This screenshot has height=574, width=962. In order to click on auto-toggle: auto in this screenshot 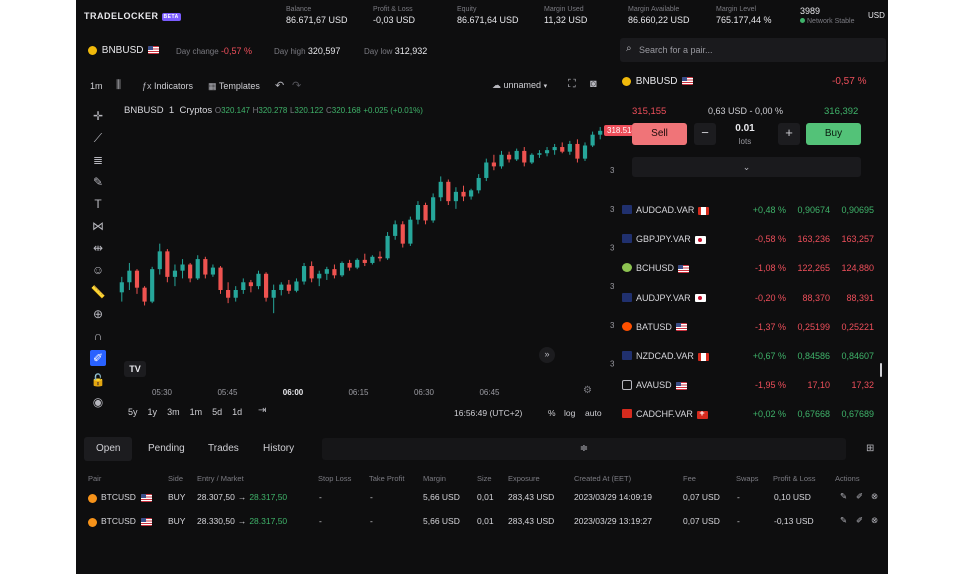, I will do `click(593, 413)`.